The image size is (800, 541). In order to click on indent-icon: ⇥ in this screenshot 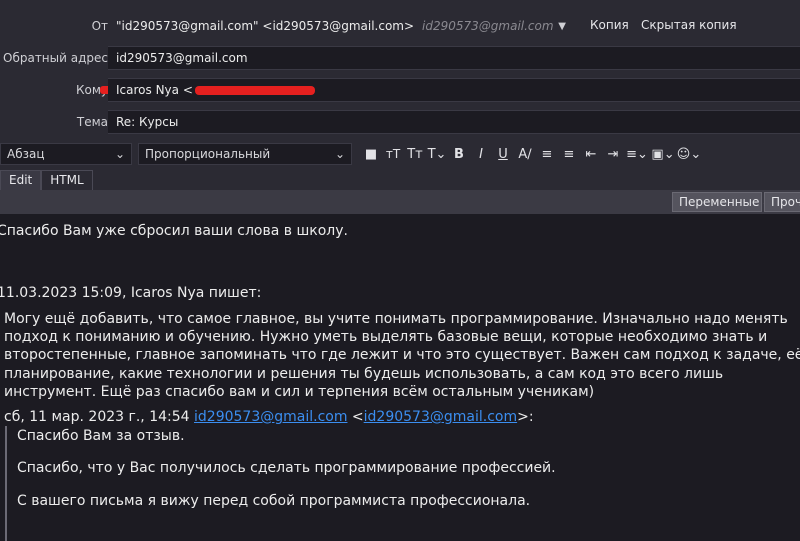, I will do `click(613, 154)`.